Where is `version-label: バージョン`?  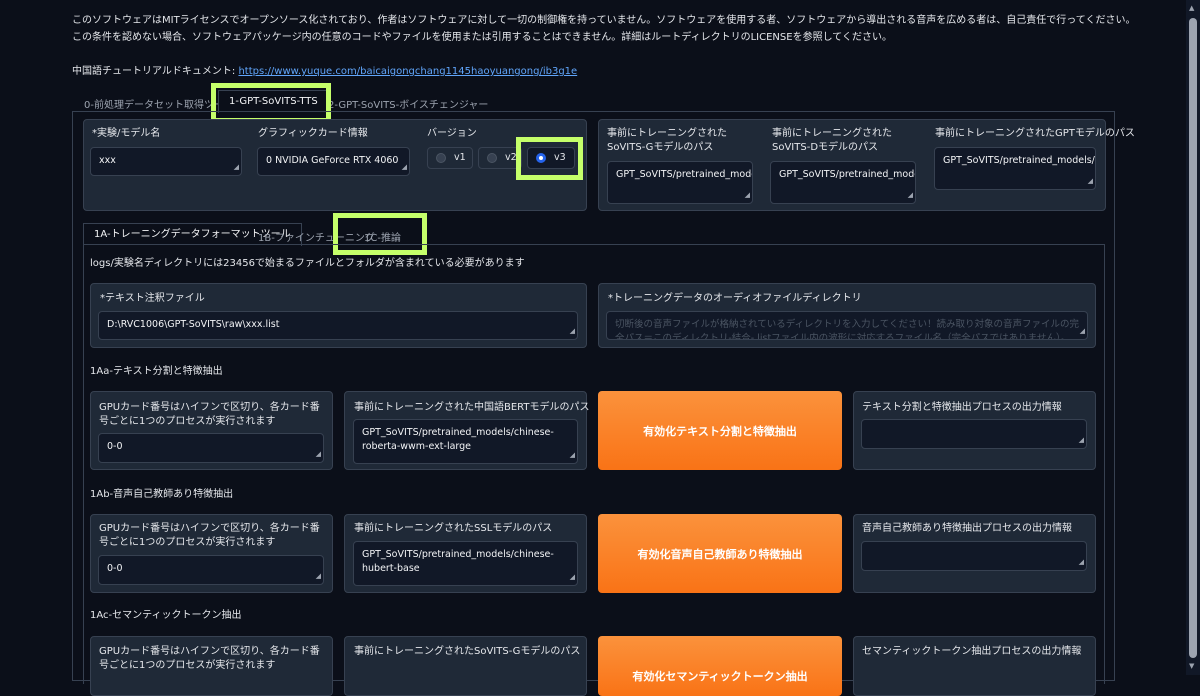
version-label: バージョン is located at coordinates (452, 133).